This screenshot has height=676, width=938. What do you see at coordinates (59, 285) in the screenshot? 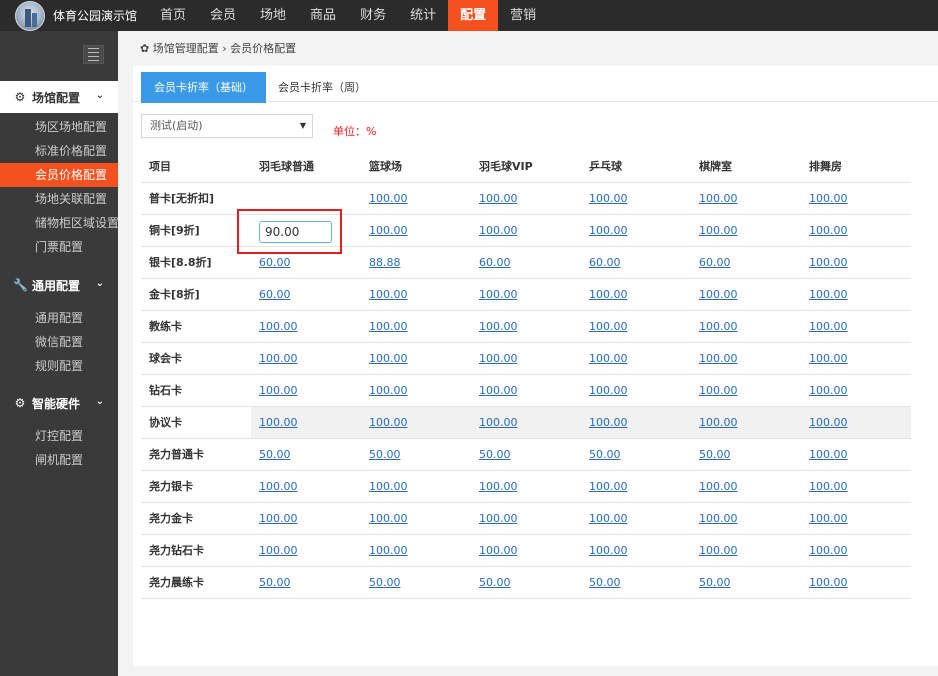
I see `sidebar-group-1: 🔧 通用配置 ⌄` at bounding box center [59, 285].